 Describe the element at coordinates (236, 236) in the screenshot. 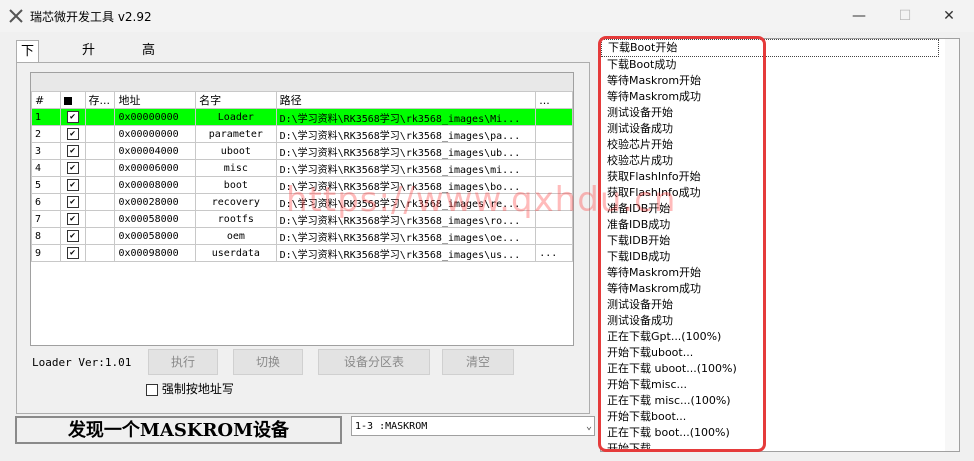

I see `row-name: oem` at that location.